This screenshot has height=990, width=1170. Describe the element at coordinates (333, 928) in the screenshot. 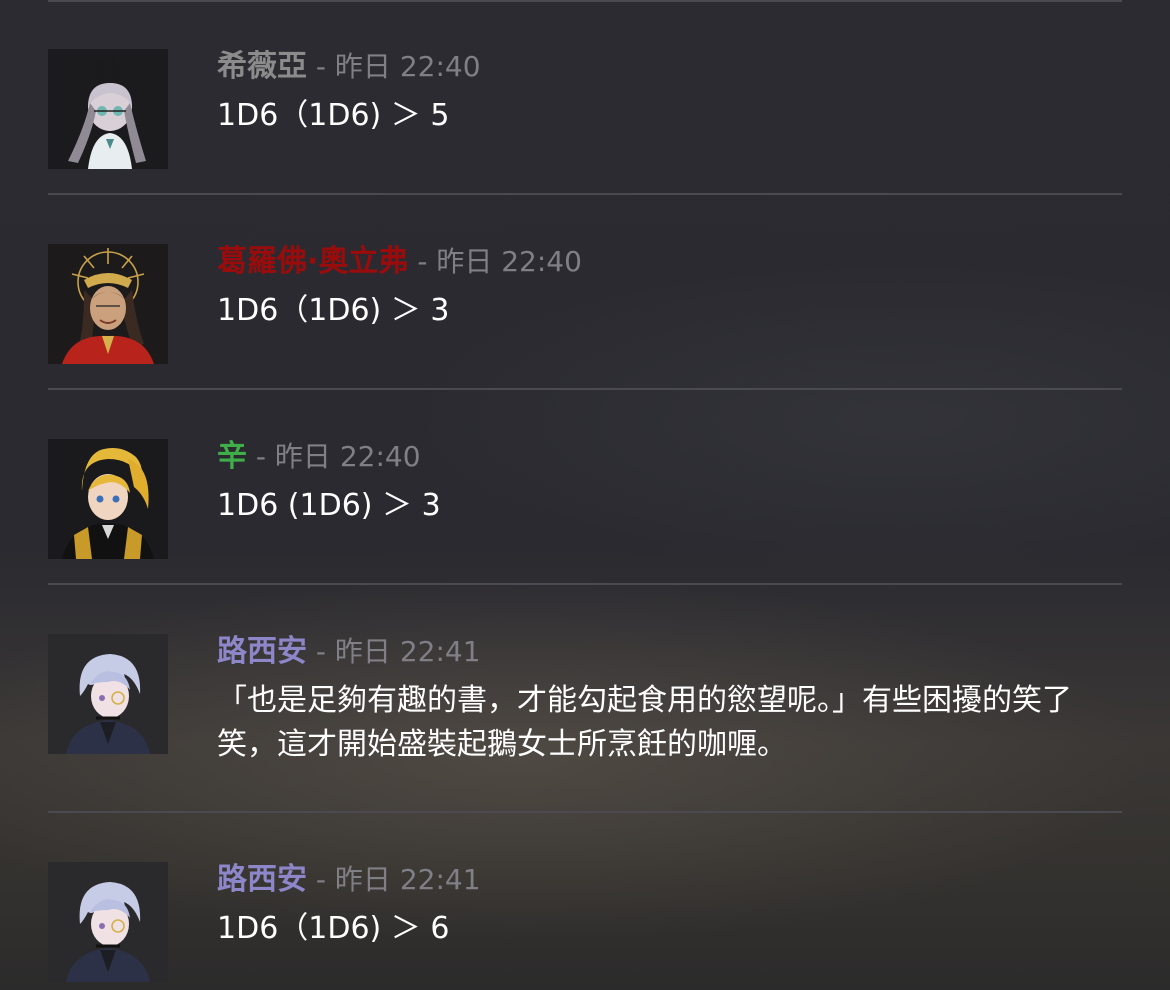

I see `message-text: 1D6（1D6) ＞ 6` at that location.